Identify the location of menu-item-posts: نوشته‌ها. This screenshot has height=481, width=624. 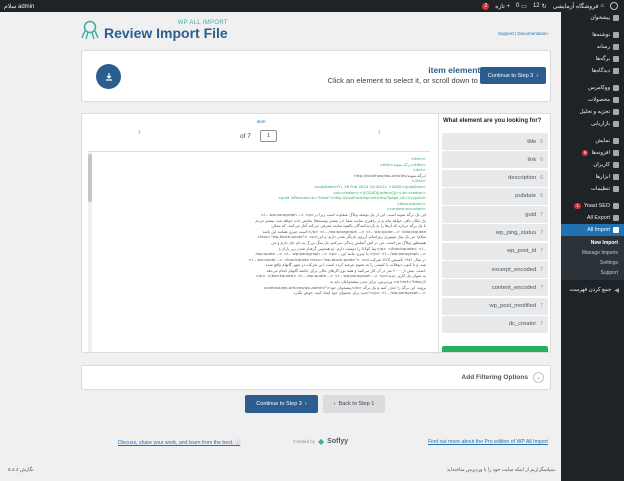
(592, 35).